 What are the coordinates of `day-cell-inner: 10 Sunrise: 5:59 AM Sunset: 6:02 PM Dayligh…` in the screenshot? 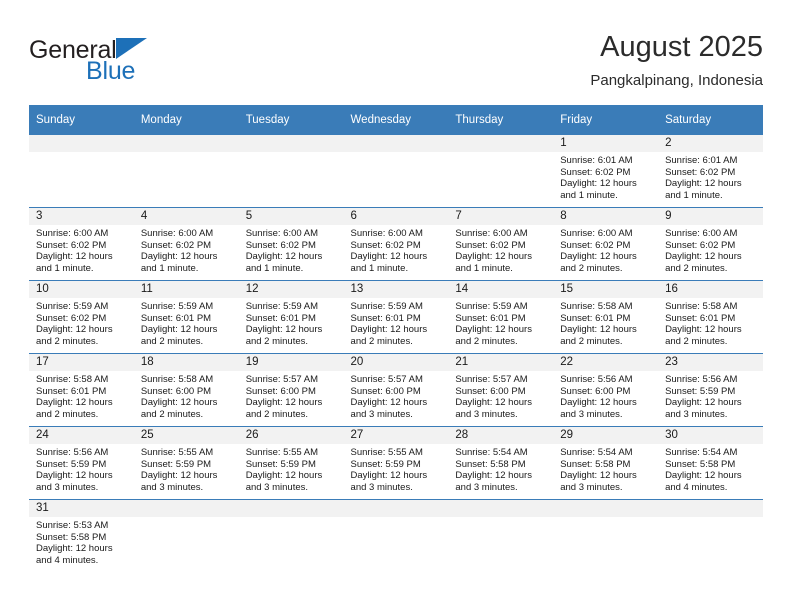 It's located at (81, 317).